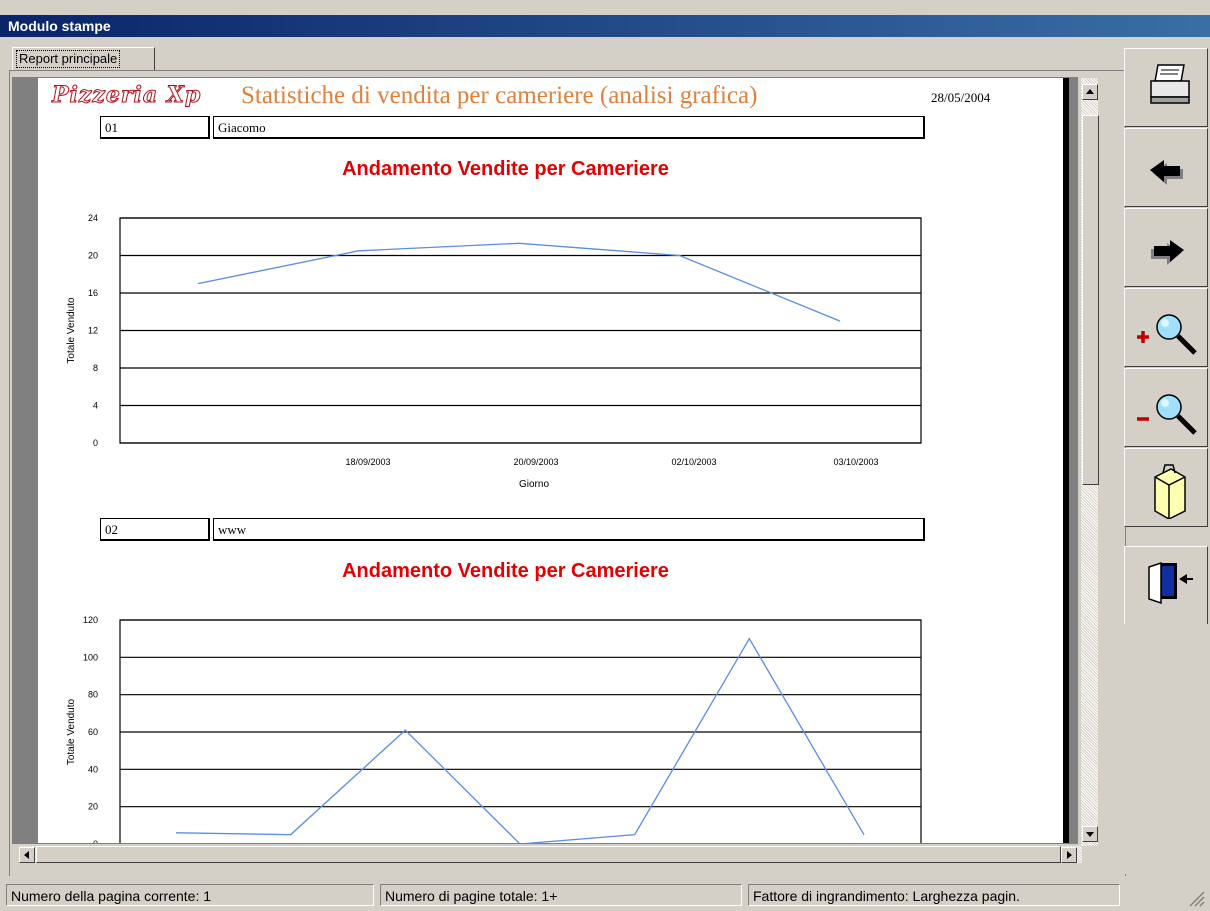  What do you see at coordinates (605, 26) in the screenshot?
I see `window-titlebar: Modulo stampe` at bounding box center [605, 26].